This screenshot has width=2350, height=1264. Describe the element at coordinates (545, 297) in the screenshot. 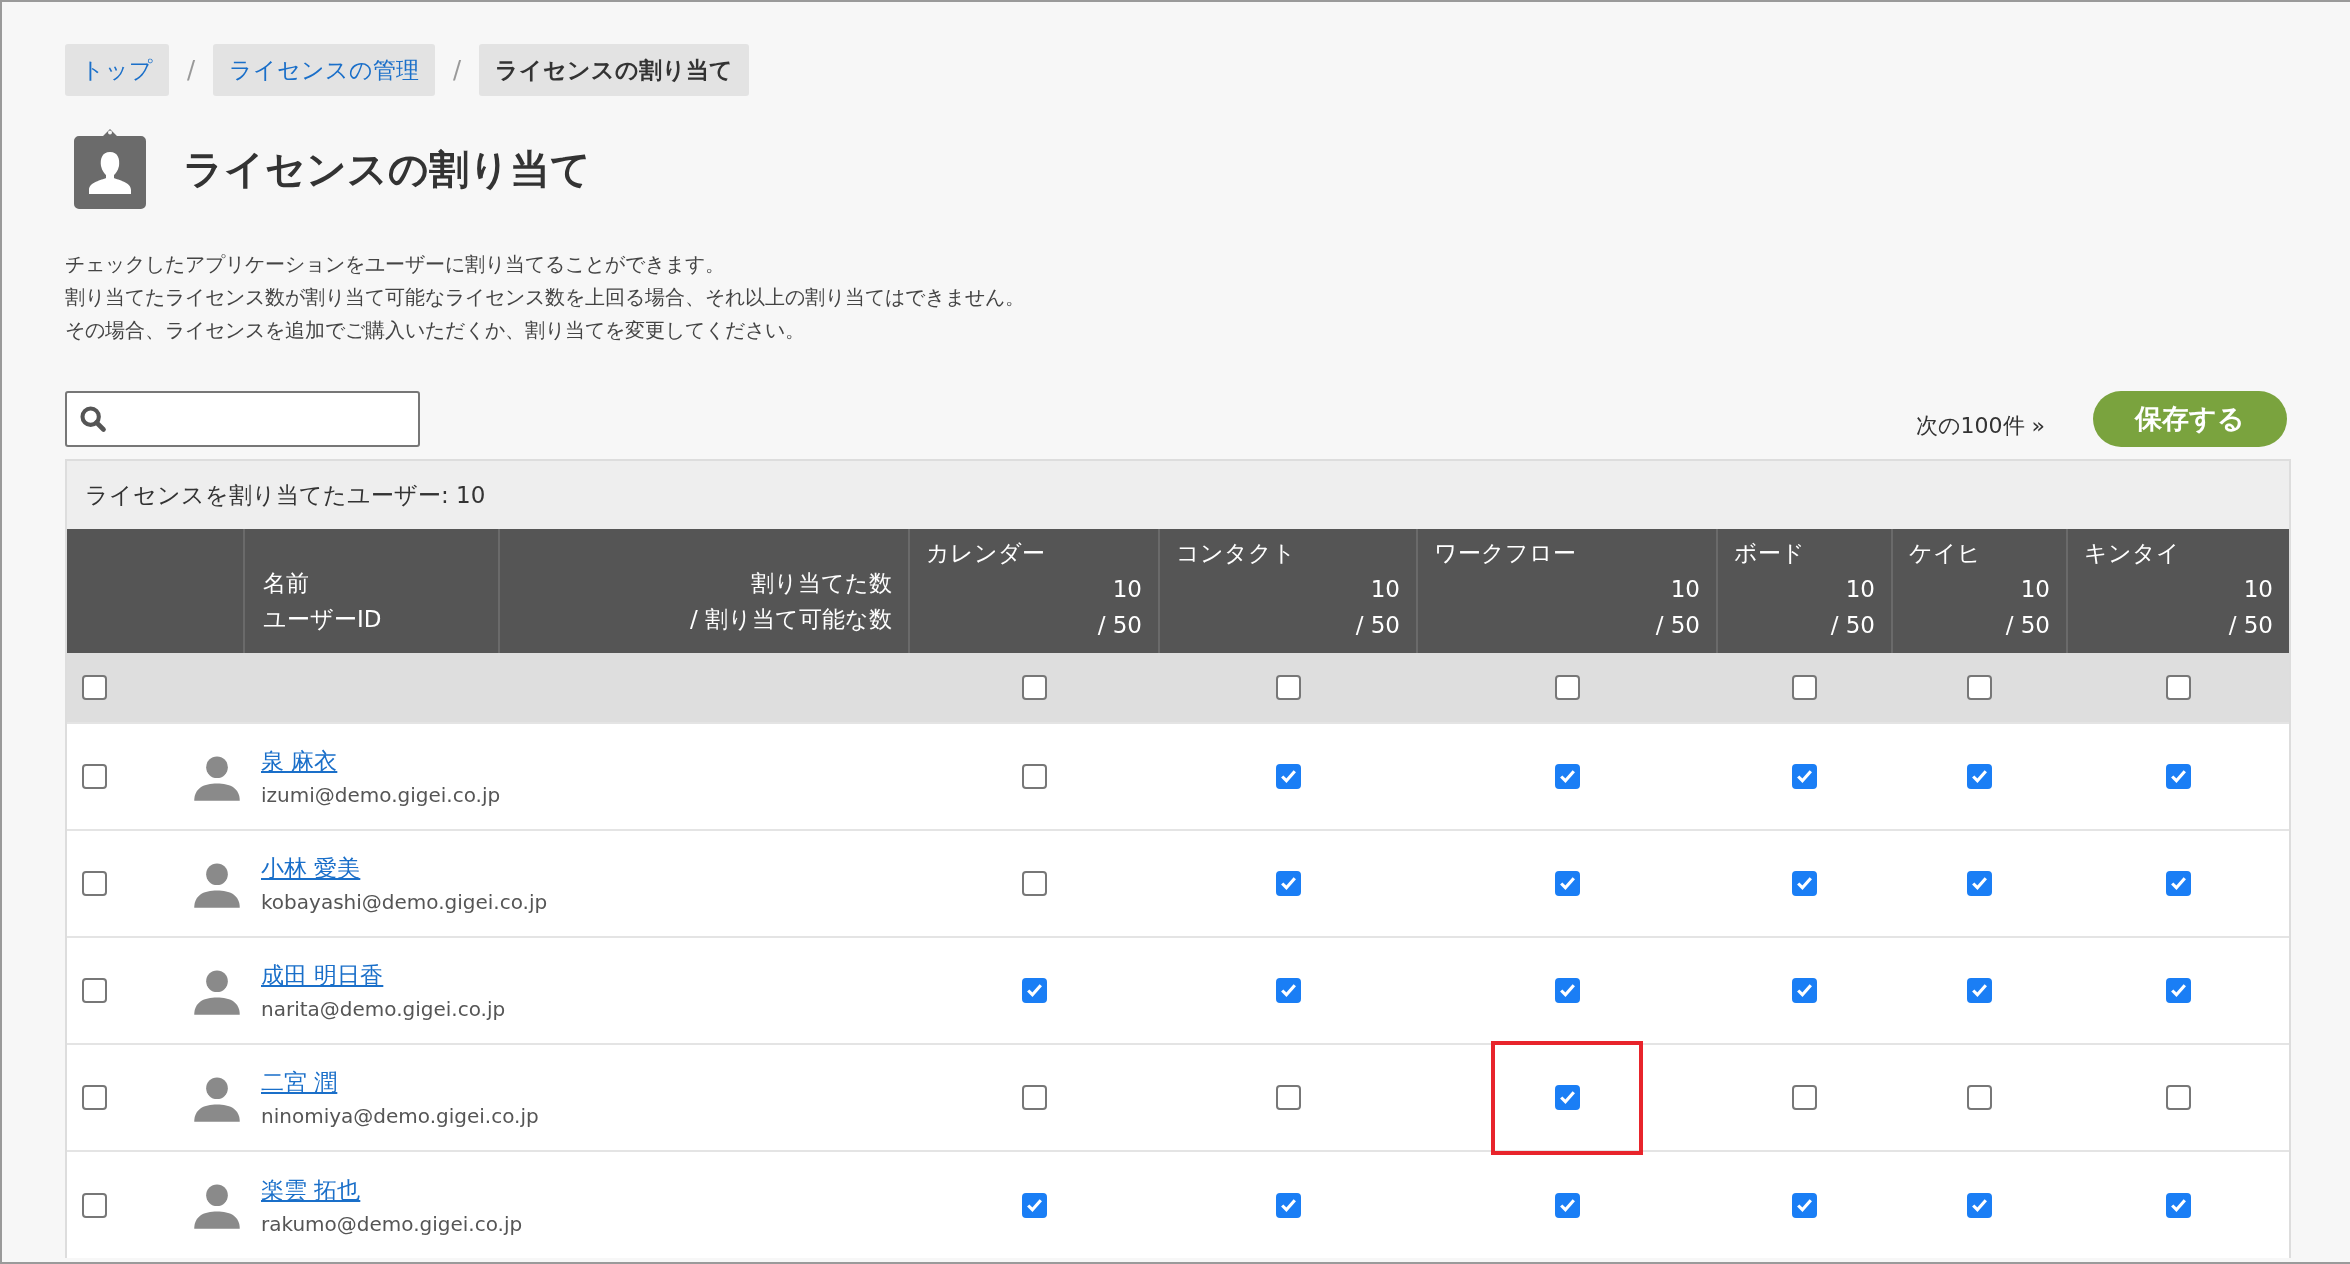

I see `description-text: 割り当てたライセンス数が割り当て可能なライセンス数を上回る場合、それ以上の割り当てはできません。` at that location.